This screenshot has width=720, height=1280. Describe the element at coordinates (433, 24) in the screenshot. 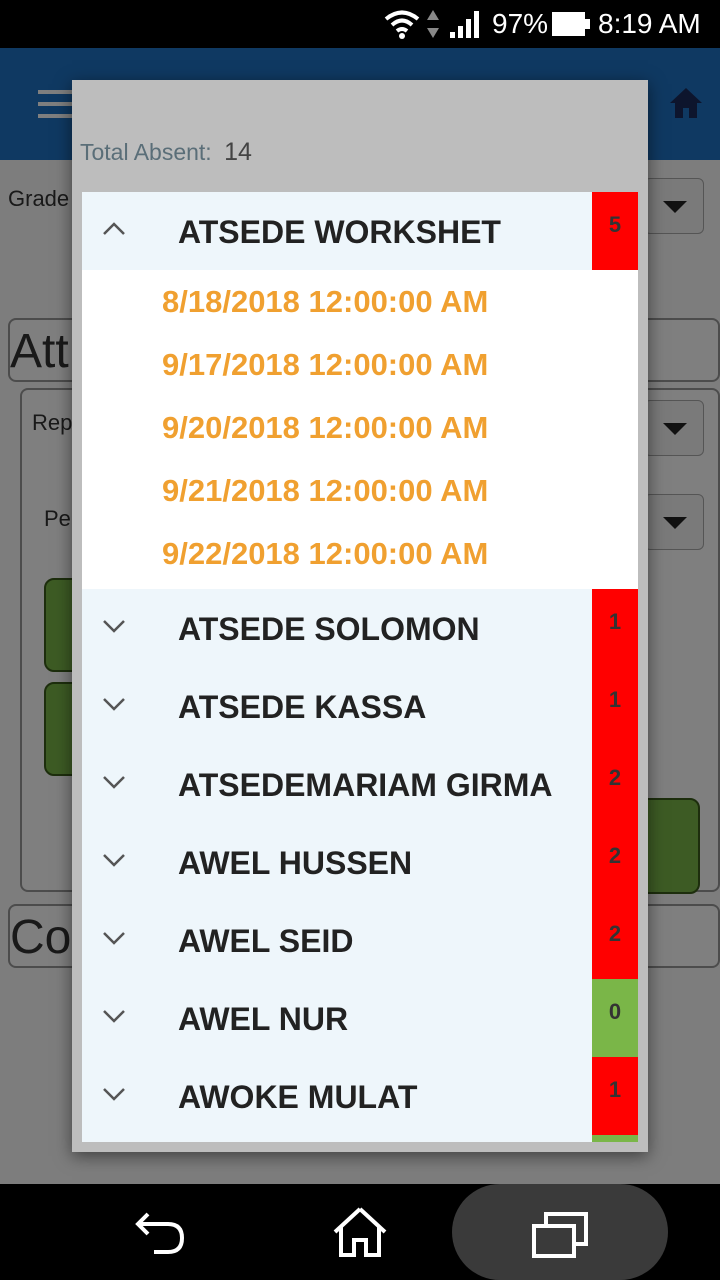

I see `data-arrows-icon` at that location.